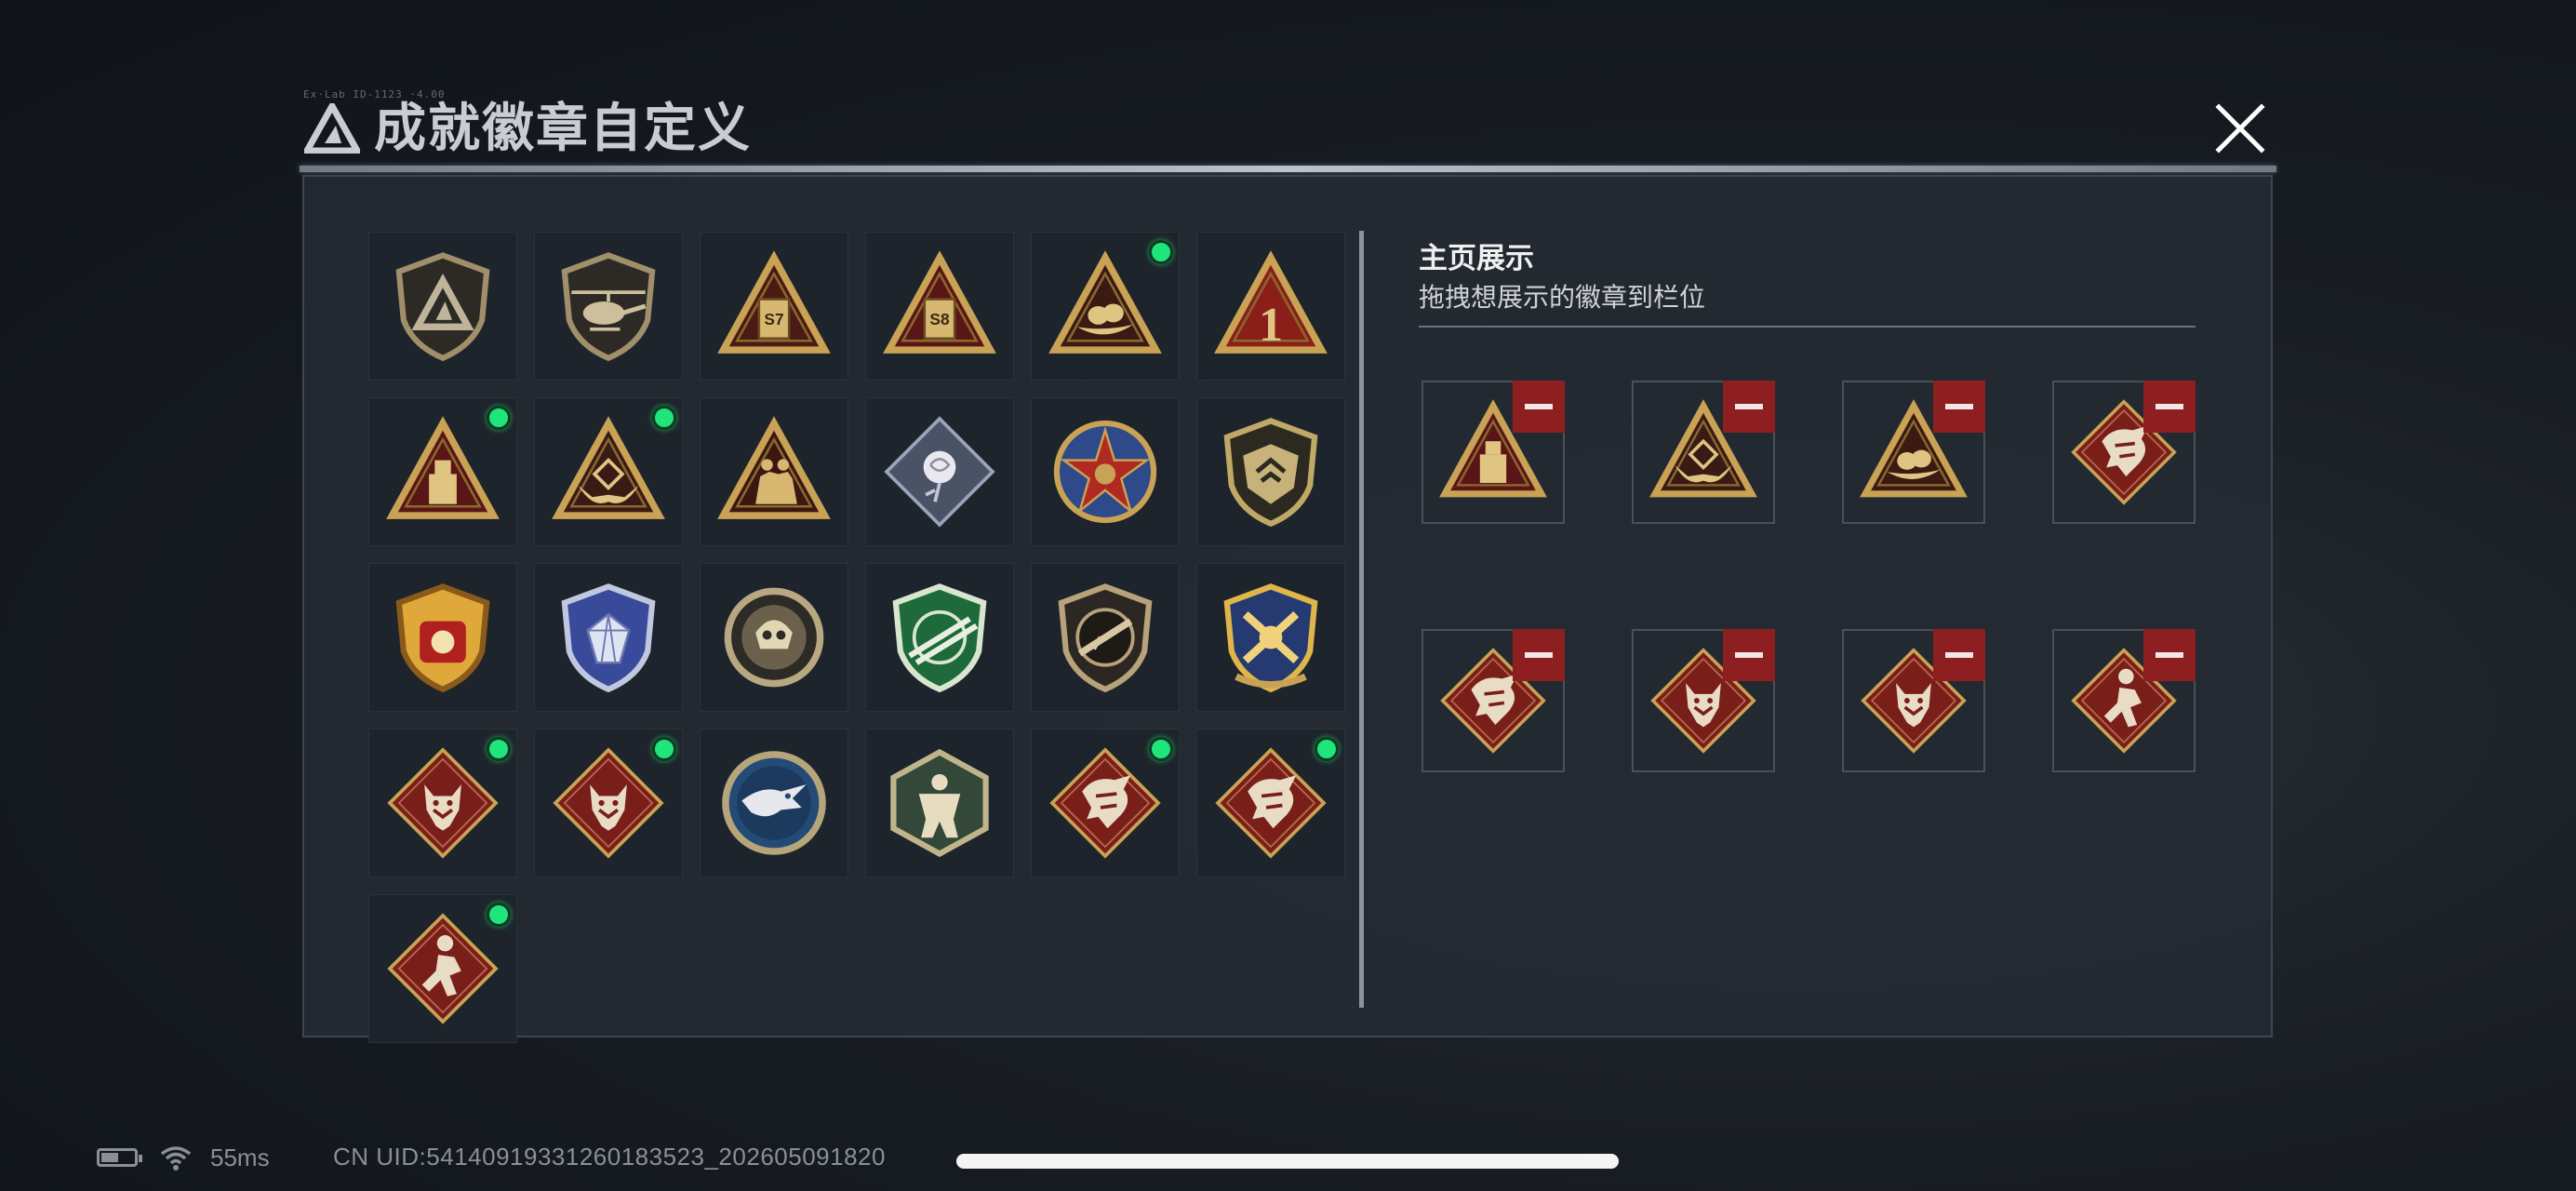  What do you see at coordinates (332, 128) in the screenshot?
I see `game-logo-icon` at bounding box center [332, 128].